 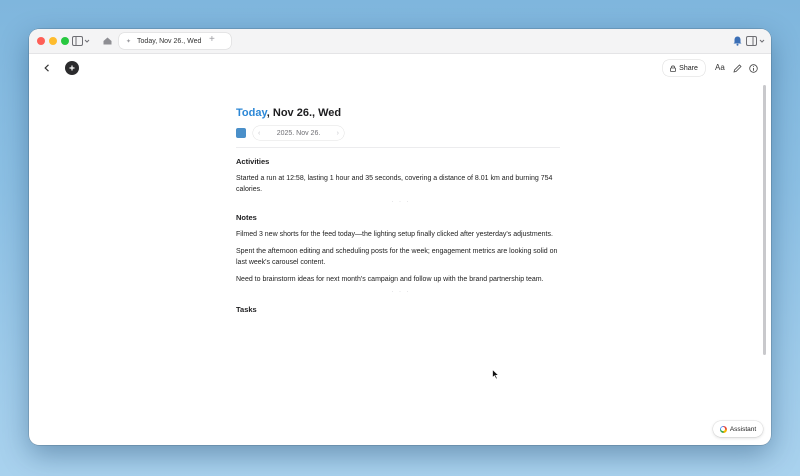 I want to click on chevron-left-icon, so click(x=46, y=68).